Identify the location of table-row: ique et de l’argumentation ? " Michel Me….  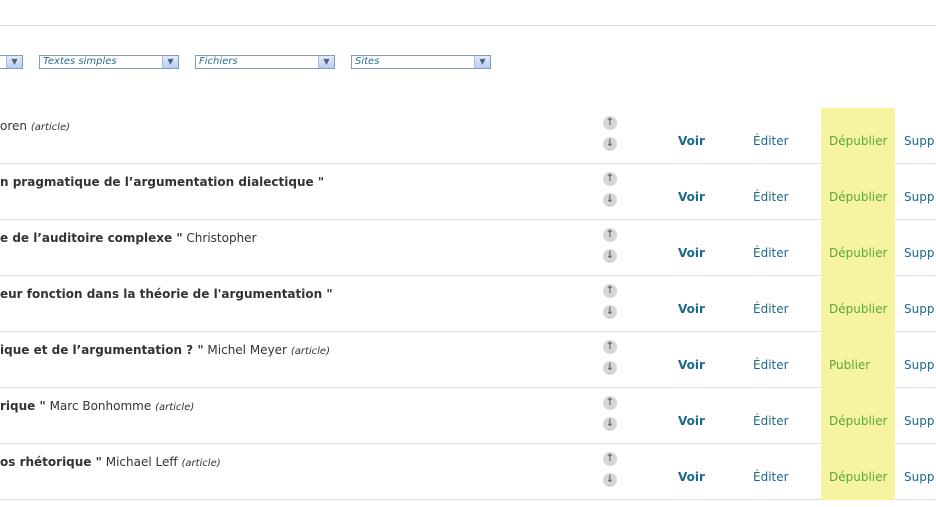
(468, 360).